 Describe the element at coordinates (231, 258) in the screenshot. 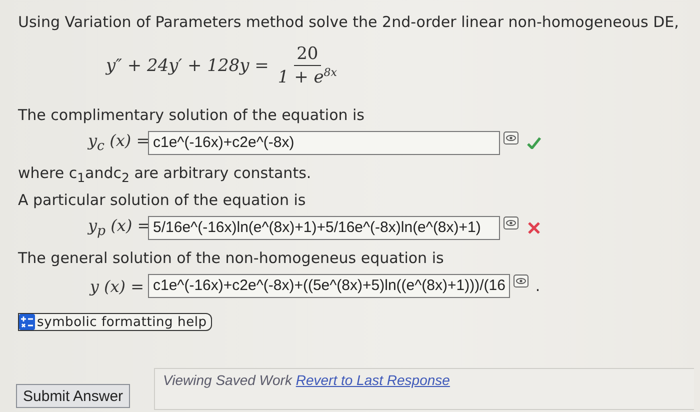

I see `prompt-text: The general solution of the non-homogeneus equation is` at that location.